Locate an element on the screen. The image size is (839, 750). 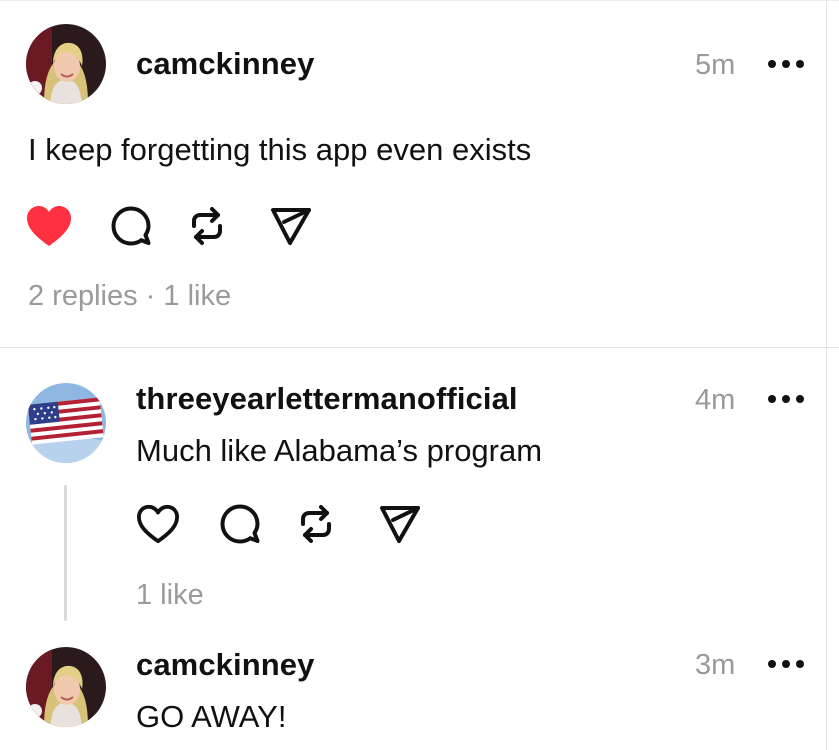
thread-line is located at coordinates (65, 553).